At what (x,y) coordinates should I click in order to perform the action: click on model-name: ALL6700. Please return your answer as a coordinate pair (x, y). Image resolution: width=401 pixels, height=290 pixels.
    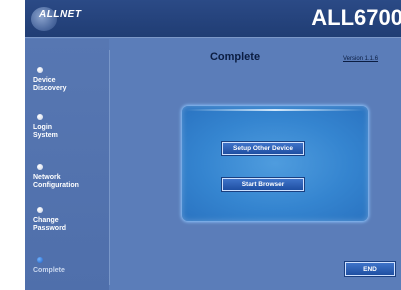
    Looking at the image, I should click on (356, 17).